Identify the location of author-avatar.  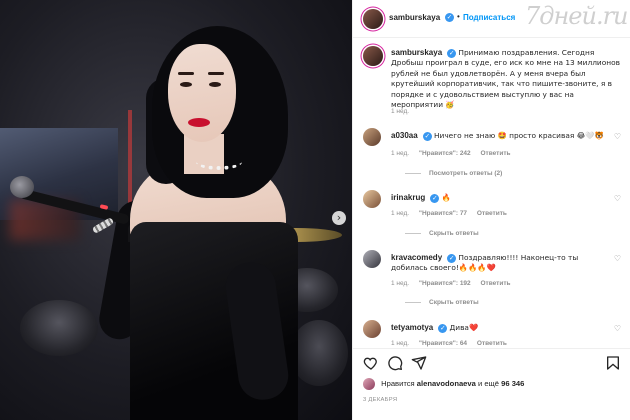
(373, 19).